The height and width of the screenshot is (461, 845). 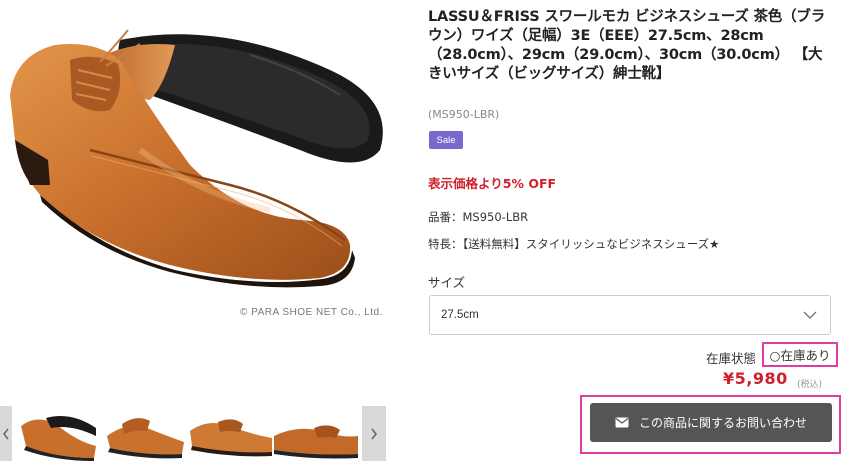 What do you see at coordinates (800, 354) in the screenshot?
I see `stock-status: ○在庫あり` at bounding box center [800, 354].